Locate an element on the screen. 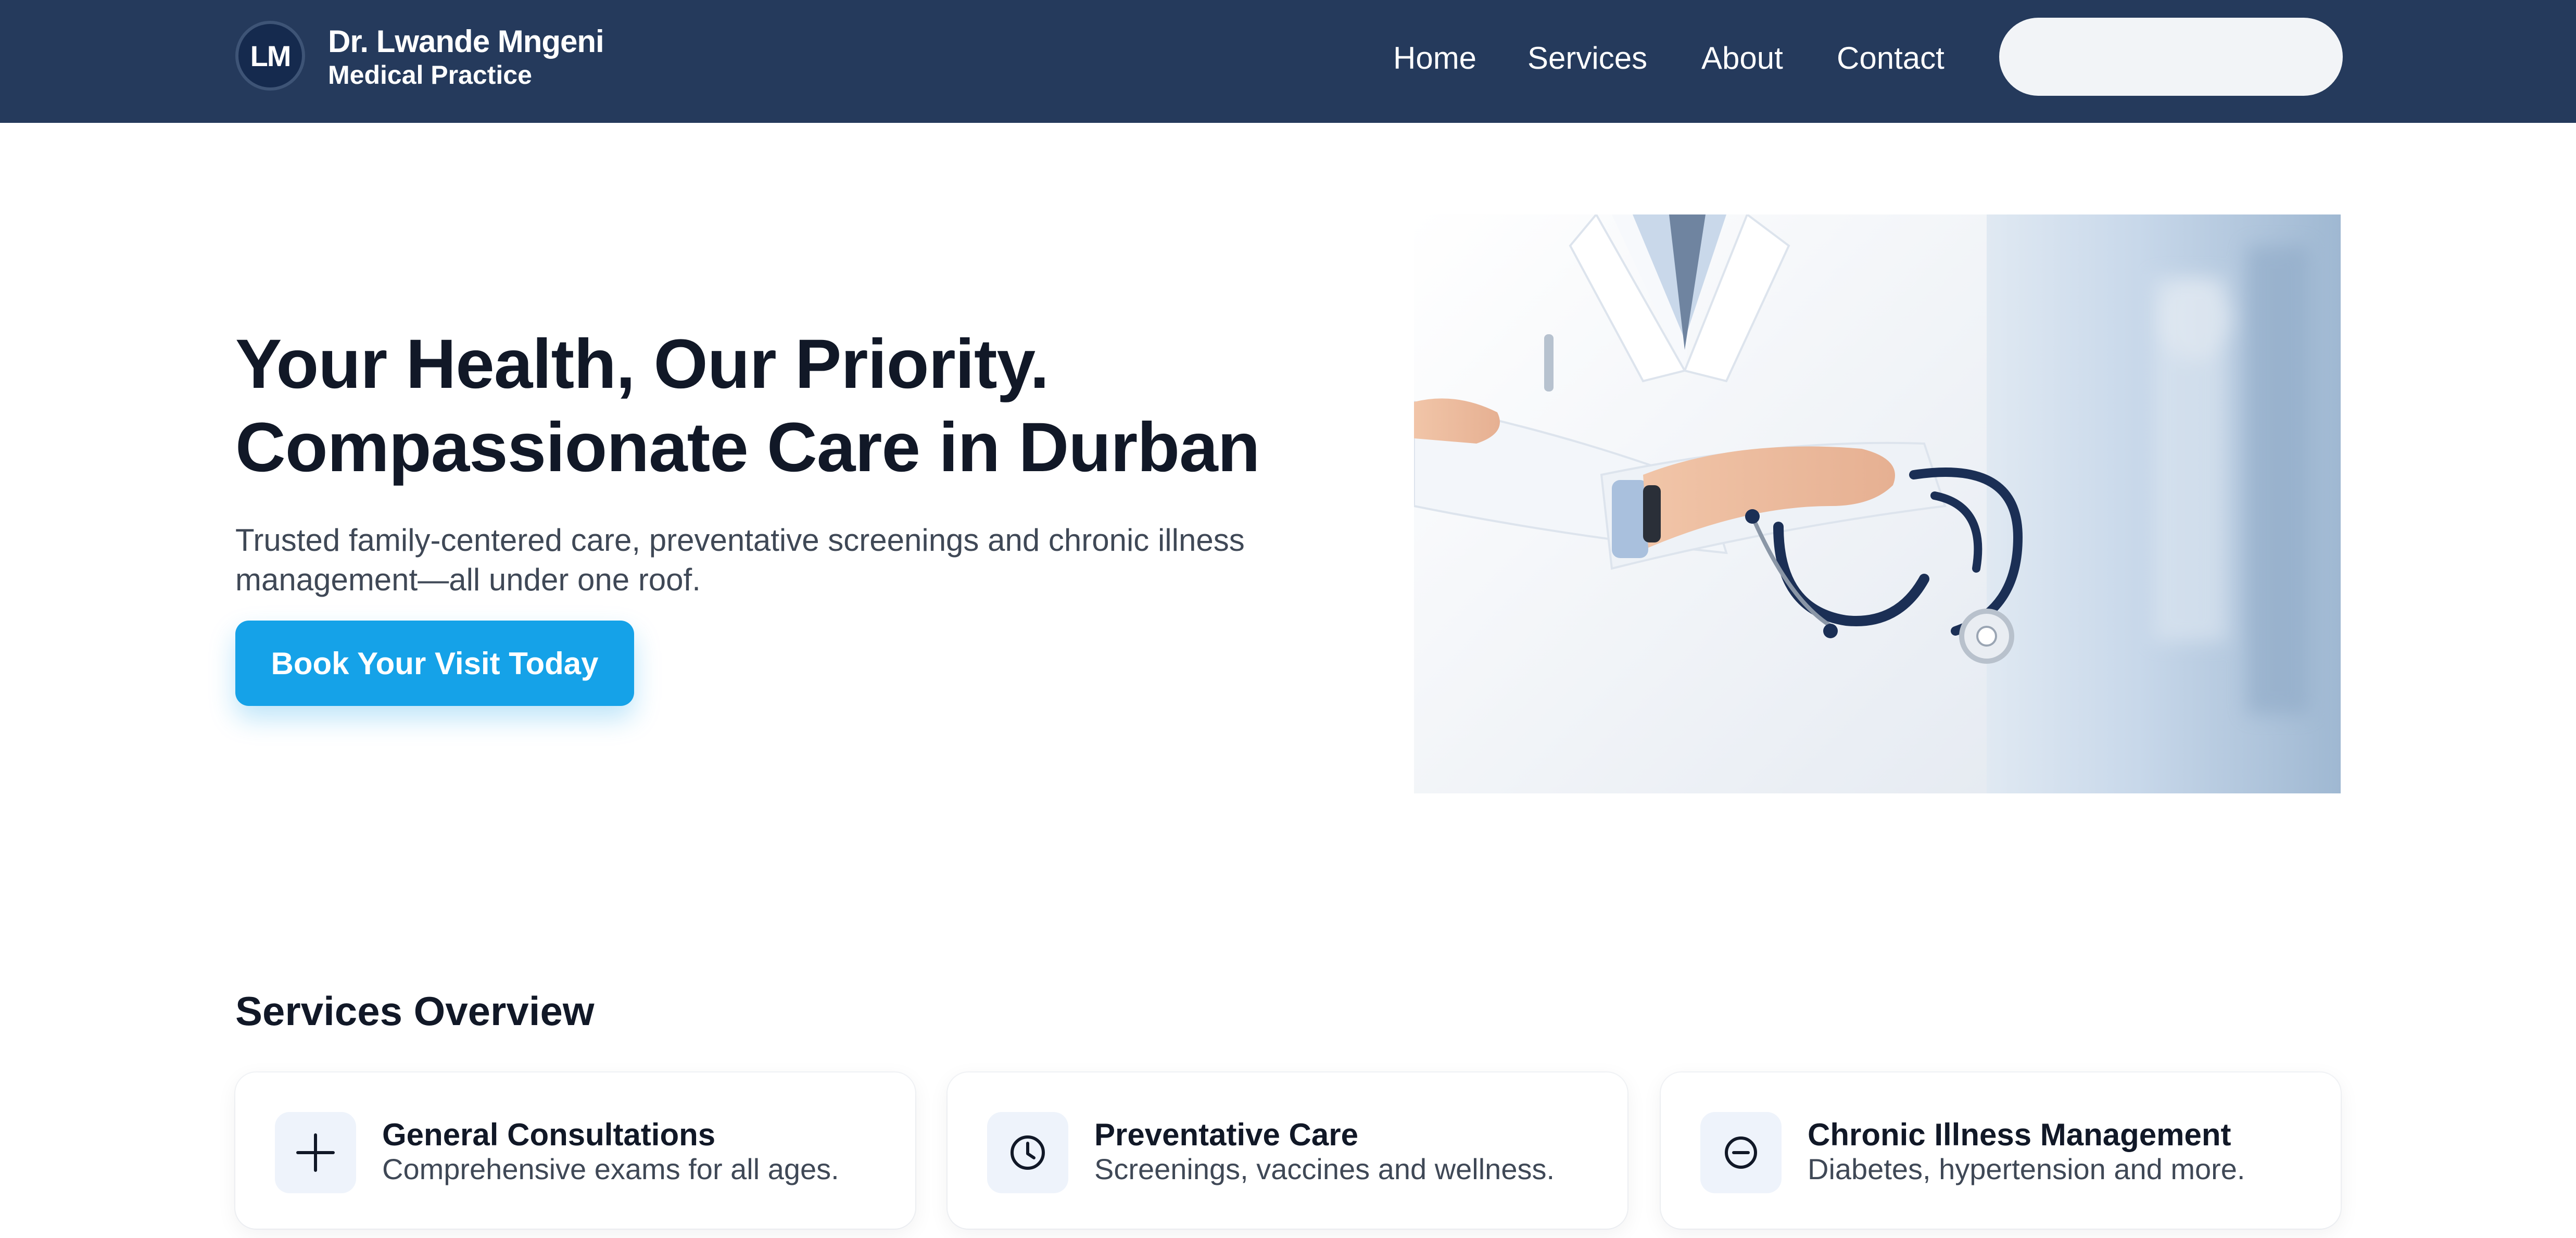  services-heading: Services Overview is located at coordinates (415, 1011).